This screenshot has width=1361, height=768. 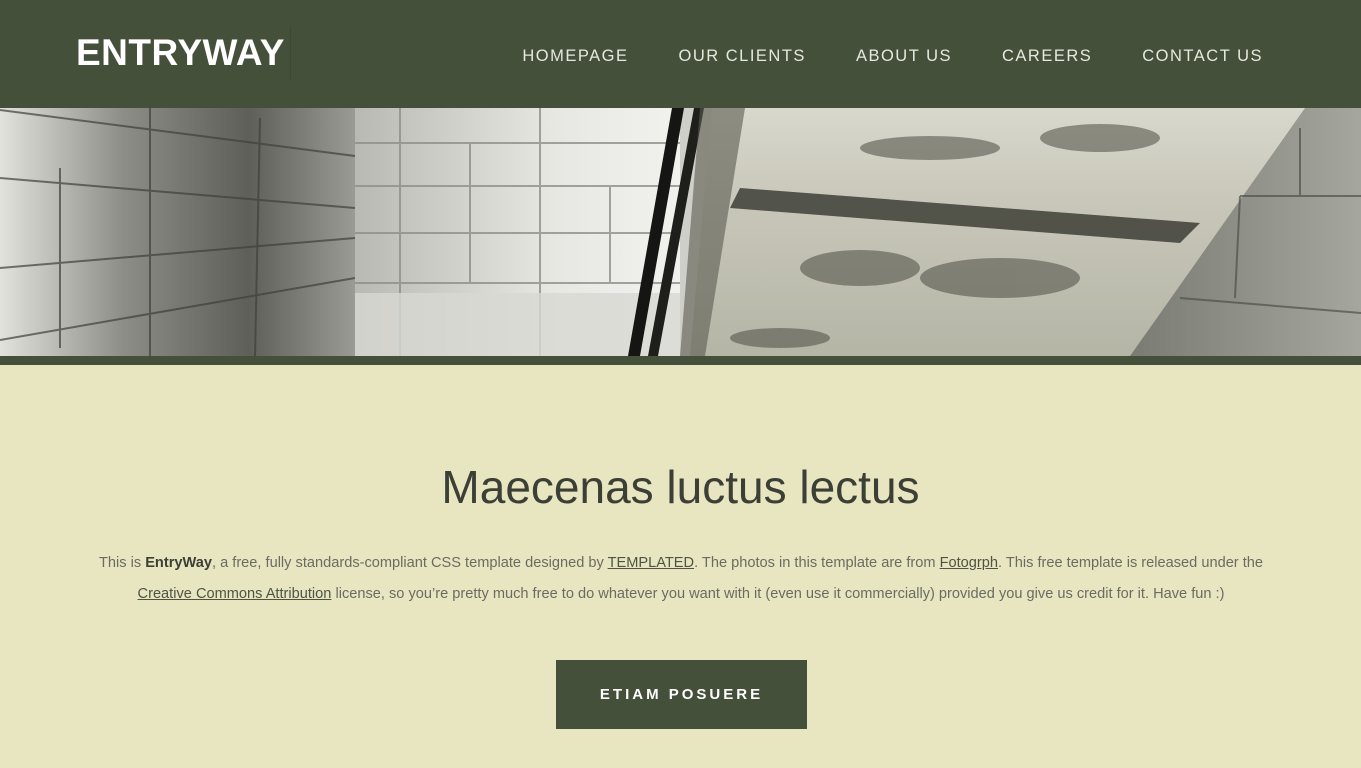 What do you see at coordinates (235, 594) in the screenshot?
I see `creative-commons-link: Creative Commons Attribution` at bounding box center [235, 594].